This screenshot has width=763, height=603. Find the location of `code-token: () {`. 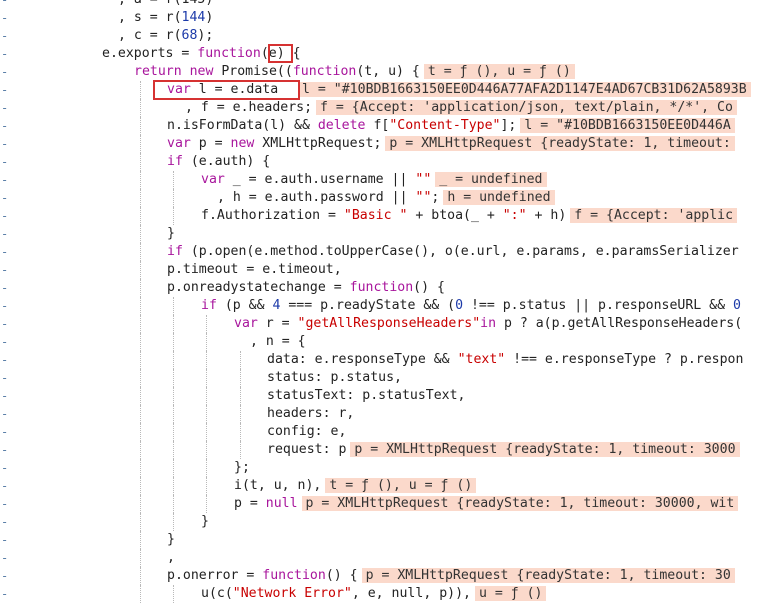

code-token: () { is located at coordinates (429, 287).